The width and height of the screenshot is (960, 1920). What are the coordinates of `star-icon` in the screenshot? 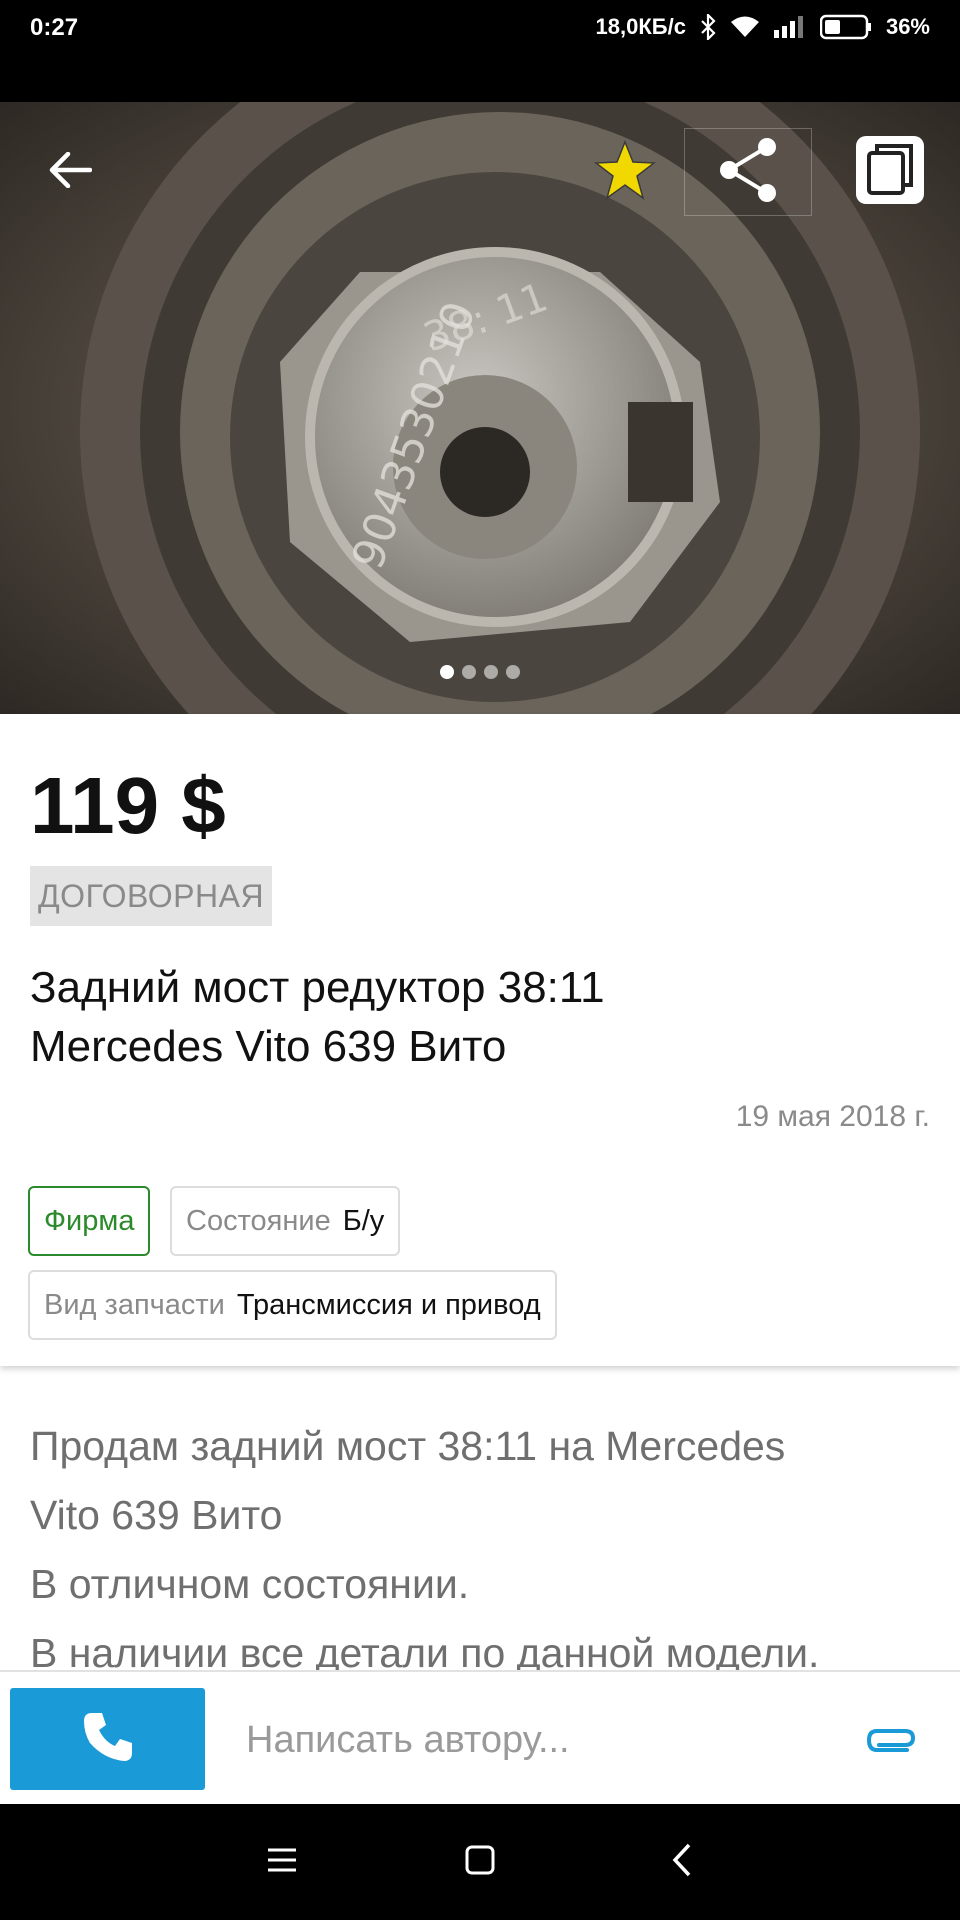 It's located at (625, 172).